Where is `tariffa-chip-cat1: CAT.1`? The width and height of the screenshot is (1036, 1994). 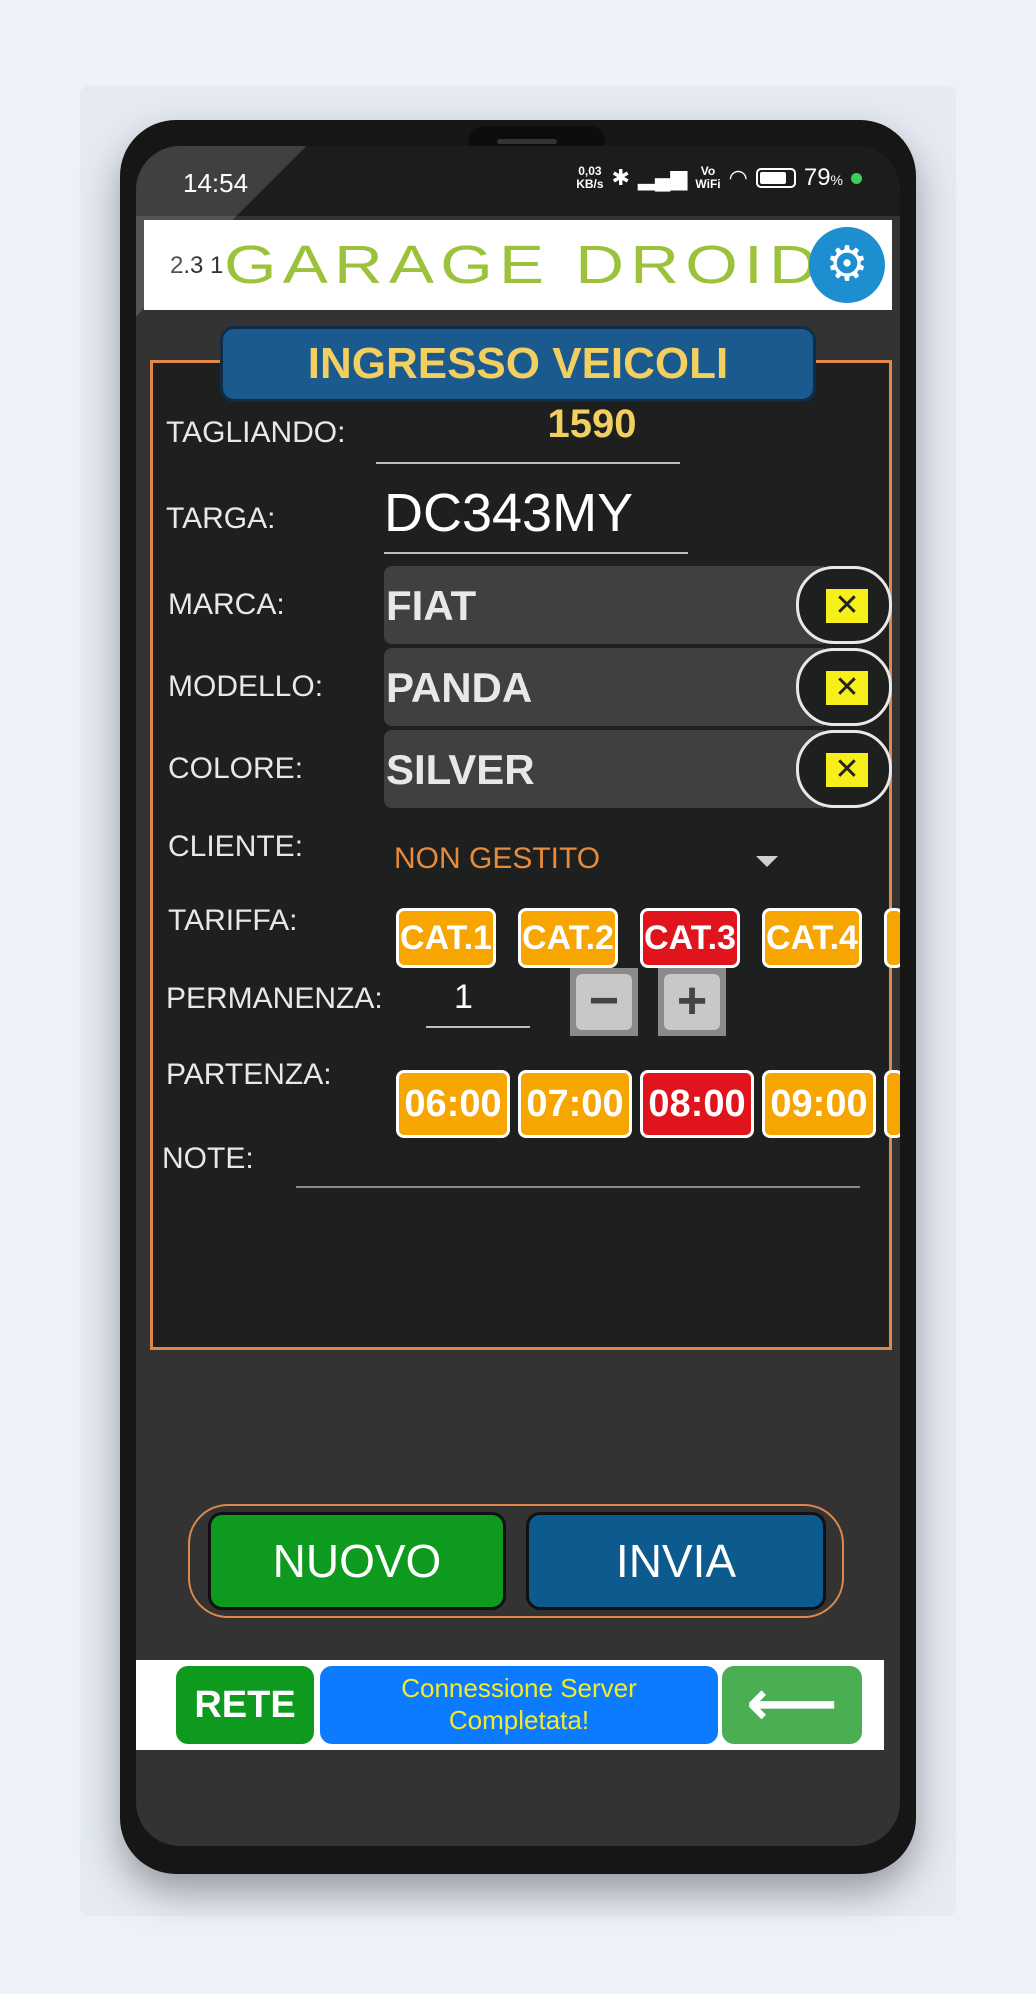
tariffa-chip-cat1: CAT.1 is located at coordinates (446, 938).